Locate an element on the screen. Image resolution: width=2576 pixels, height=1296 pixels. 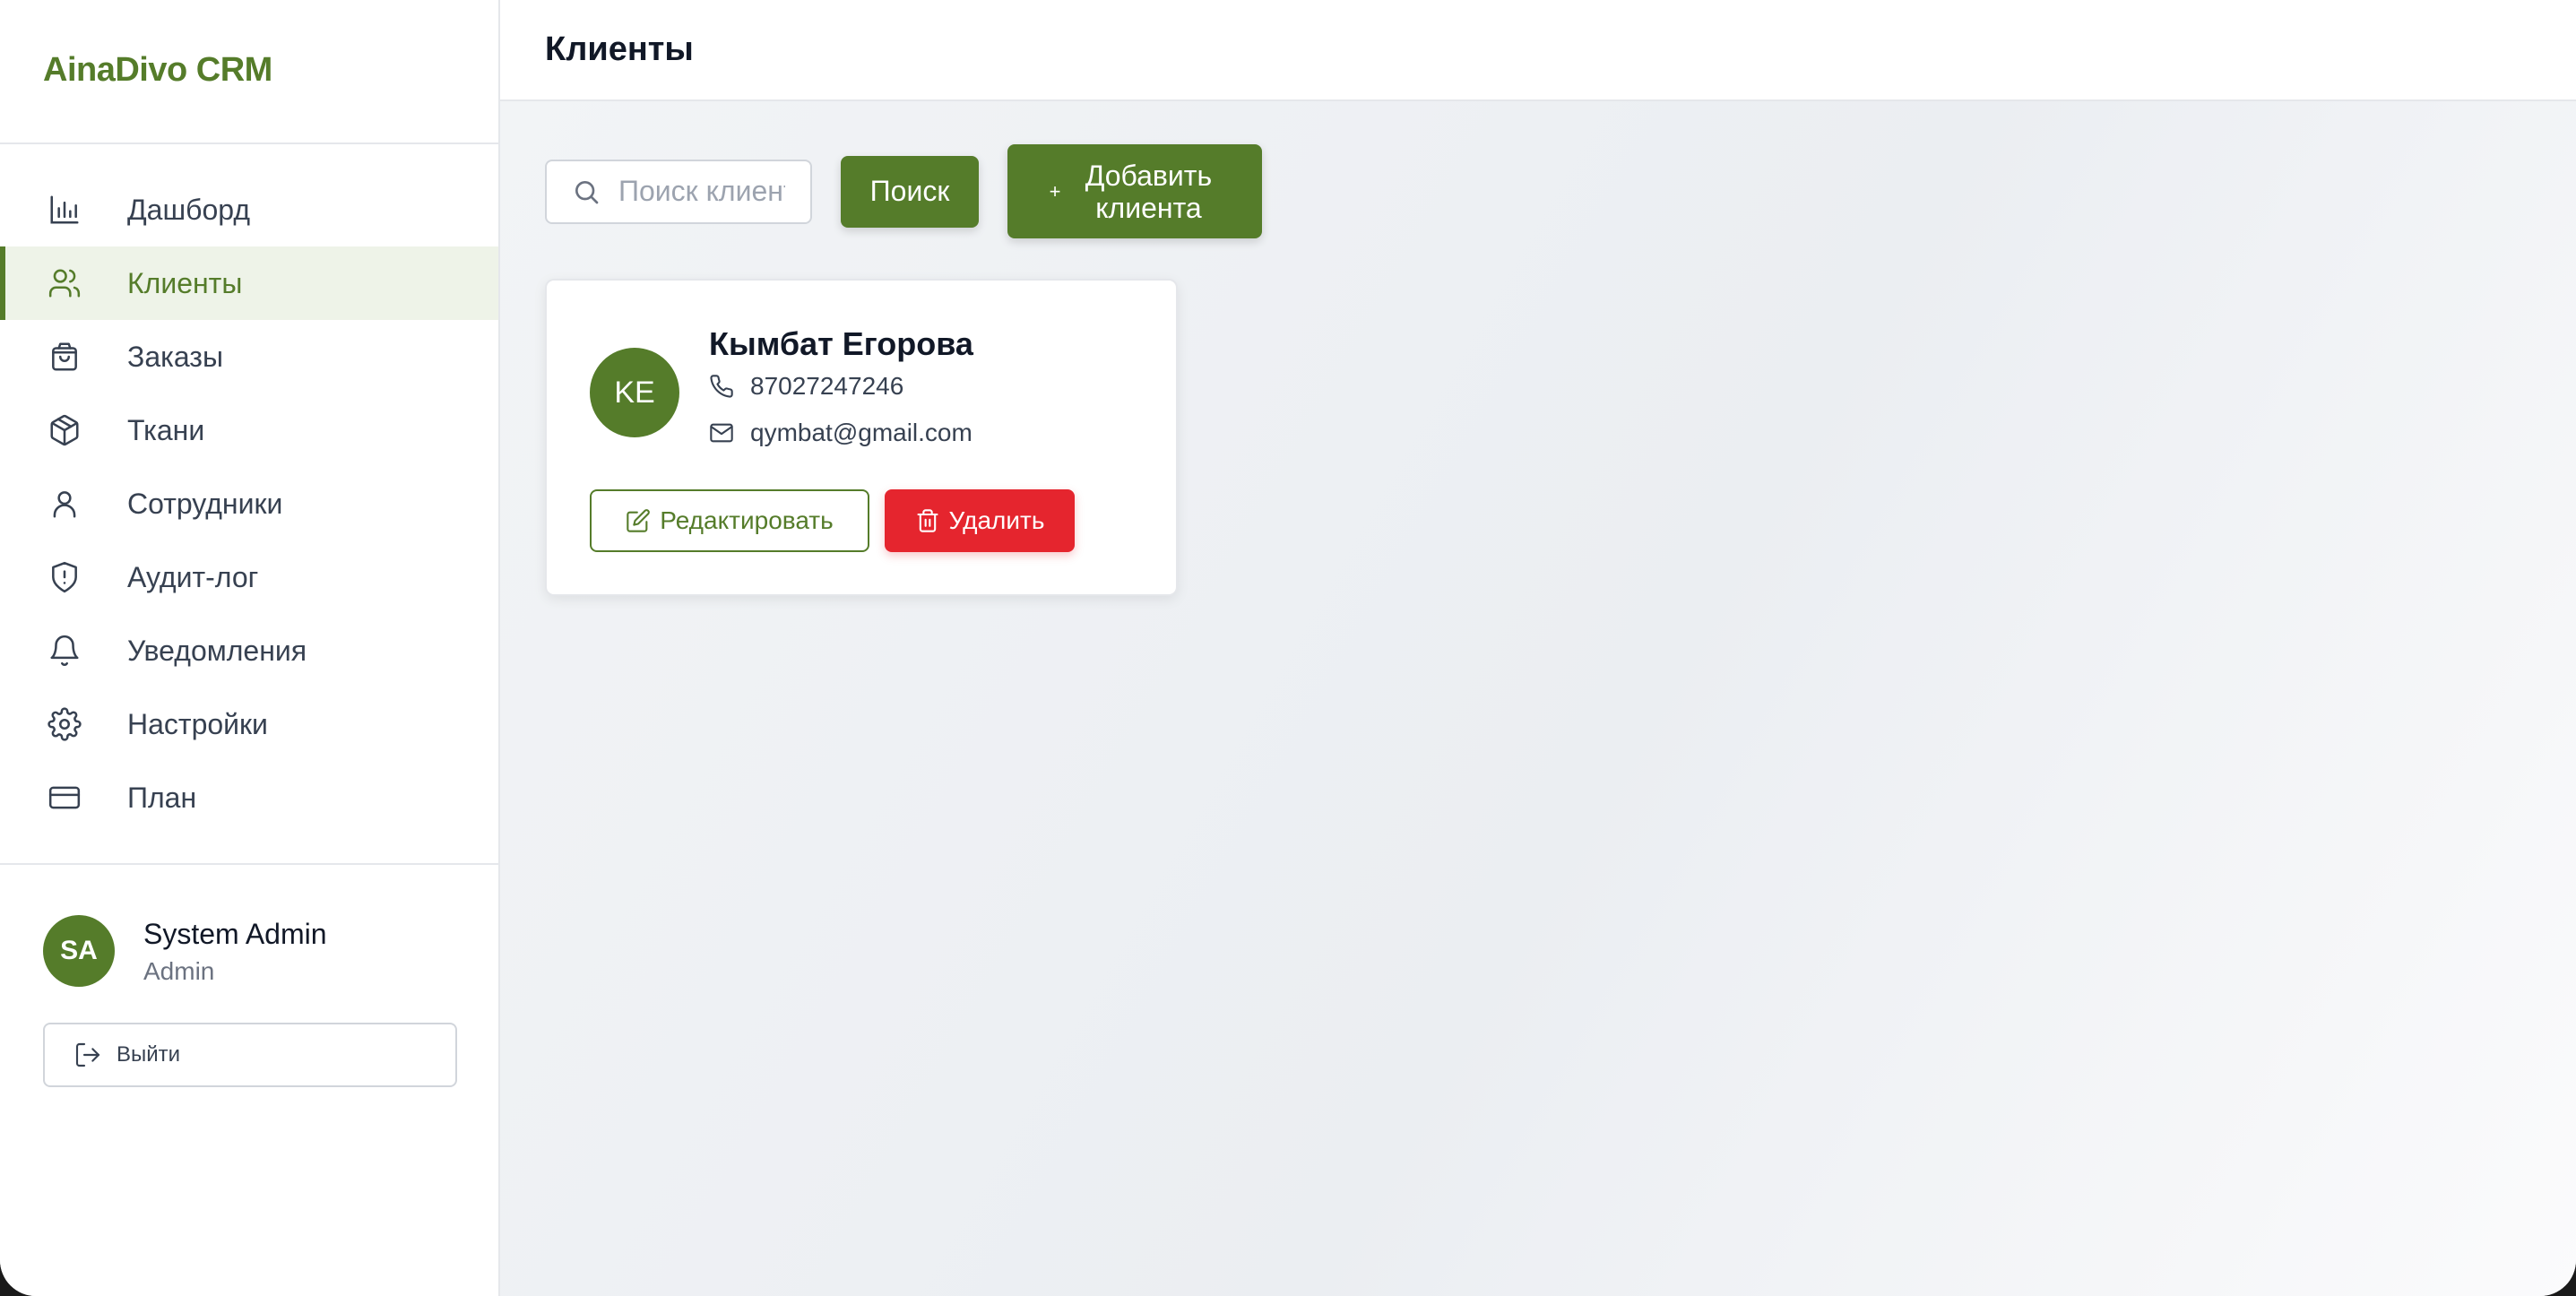
sidebar-item-label: Дашборд is located at coordinates (188, 209).